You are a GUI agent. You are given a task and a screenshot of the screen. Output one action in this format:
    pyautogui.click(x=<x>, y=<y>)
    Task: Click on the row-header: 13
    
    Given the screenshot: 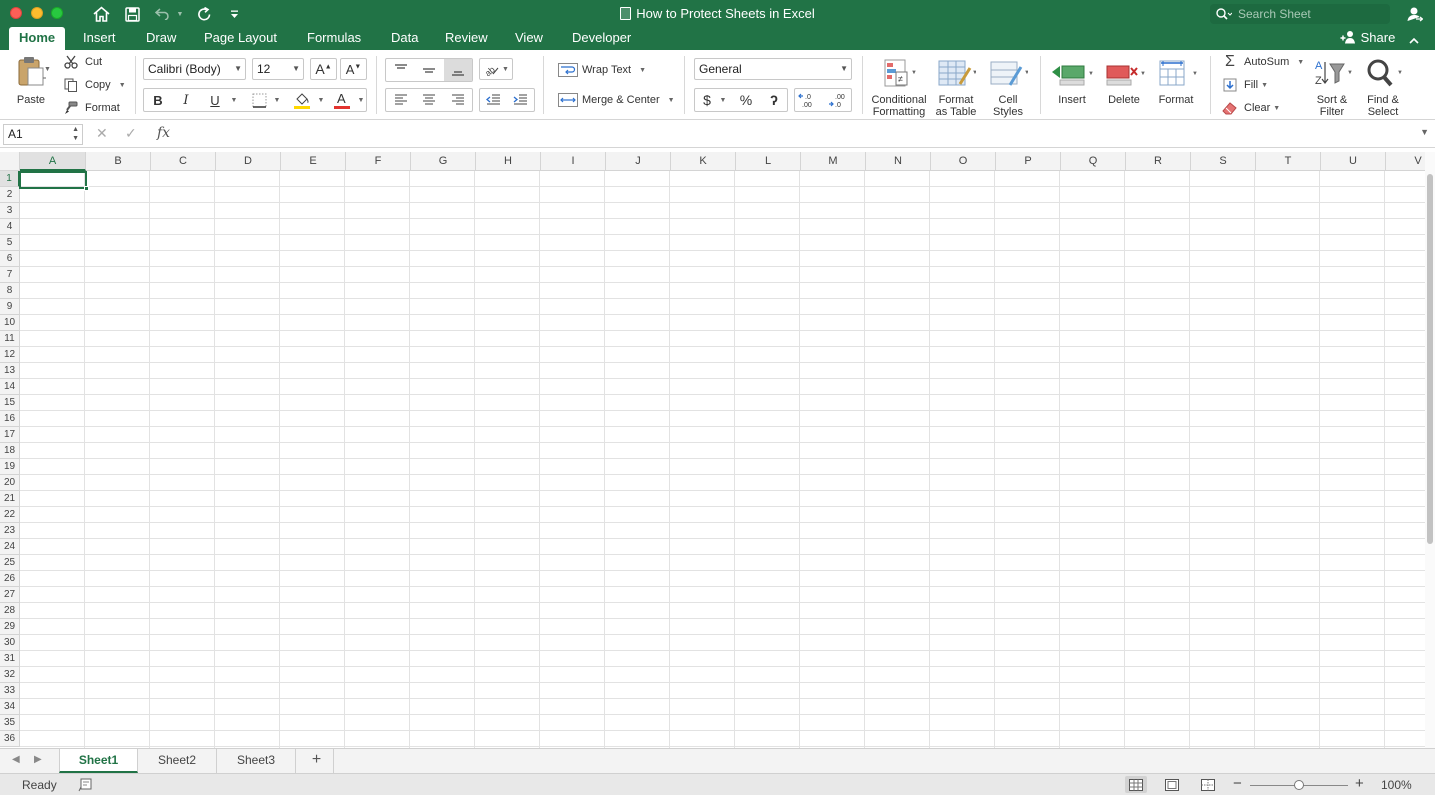 What is the action you would take?
    pyautogui.click(x=10, y=371)
    